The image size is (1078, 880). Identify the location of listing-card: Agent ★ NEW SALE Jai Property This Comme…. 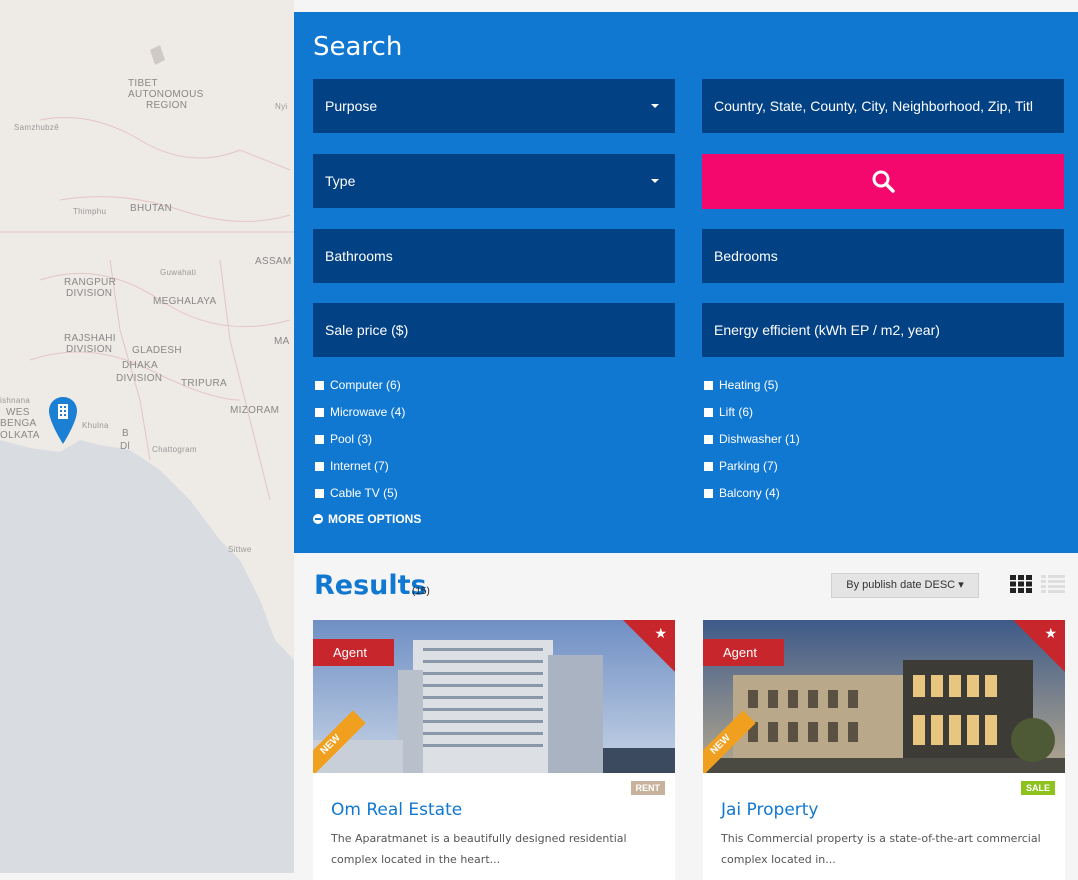
(884, 750).